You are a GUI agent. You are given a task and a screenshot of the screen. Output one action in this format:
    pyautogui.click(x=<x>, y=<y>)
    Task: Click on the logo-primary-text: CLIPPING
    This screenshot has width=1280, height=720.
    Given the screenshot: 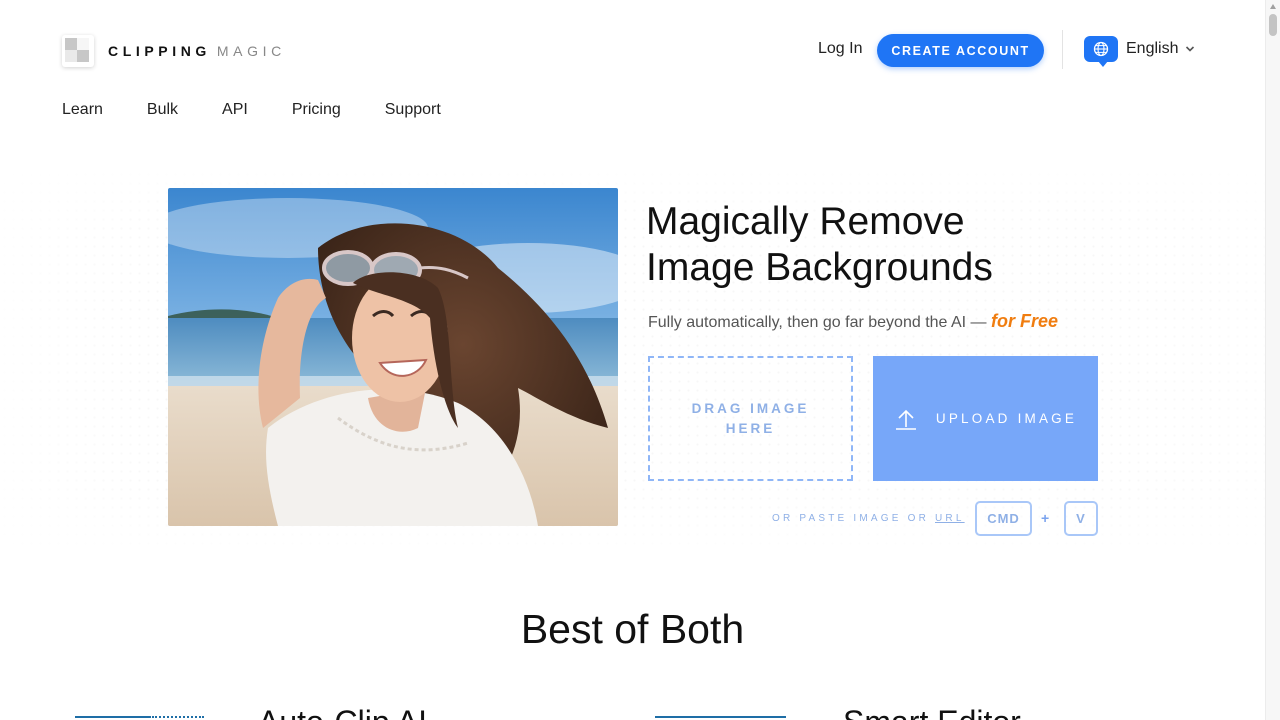 What is the action you would take?
    pyautogui.click(x=159, y=51)
    